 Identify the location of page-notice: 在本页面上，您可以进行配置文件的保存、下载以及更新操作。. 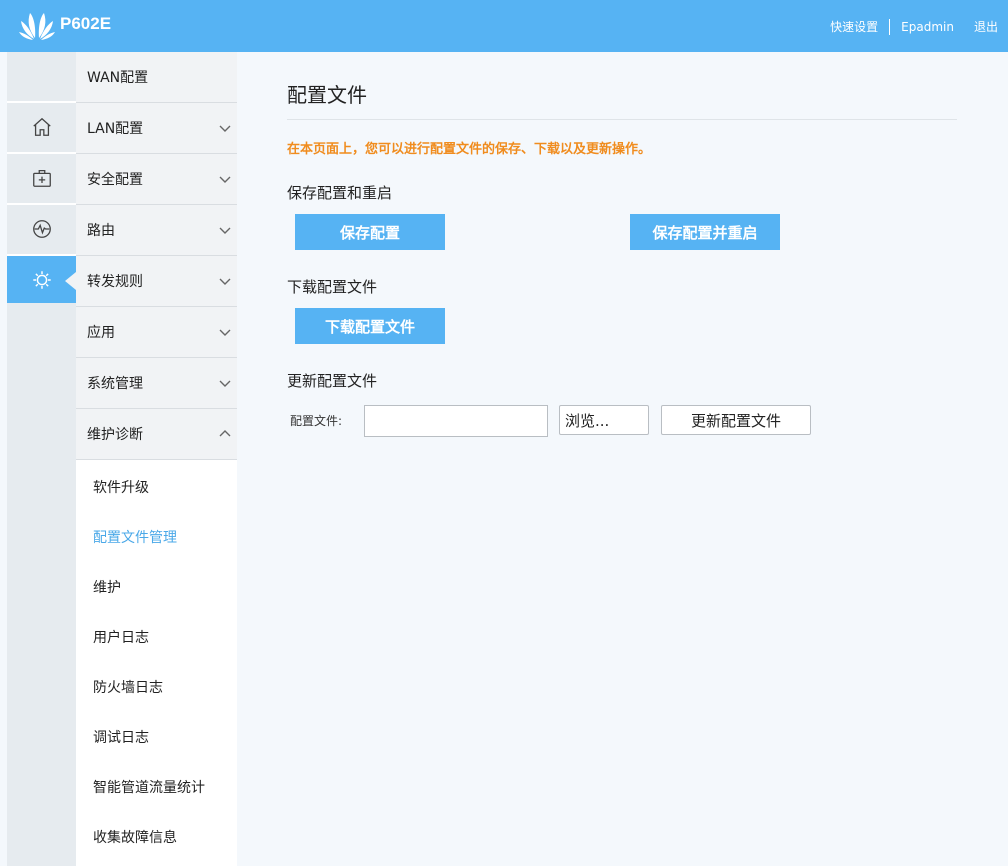
(469, 149).